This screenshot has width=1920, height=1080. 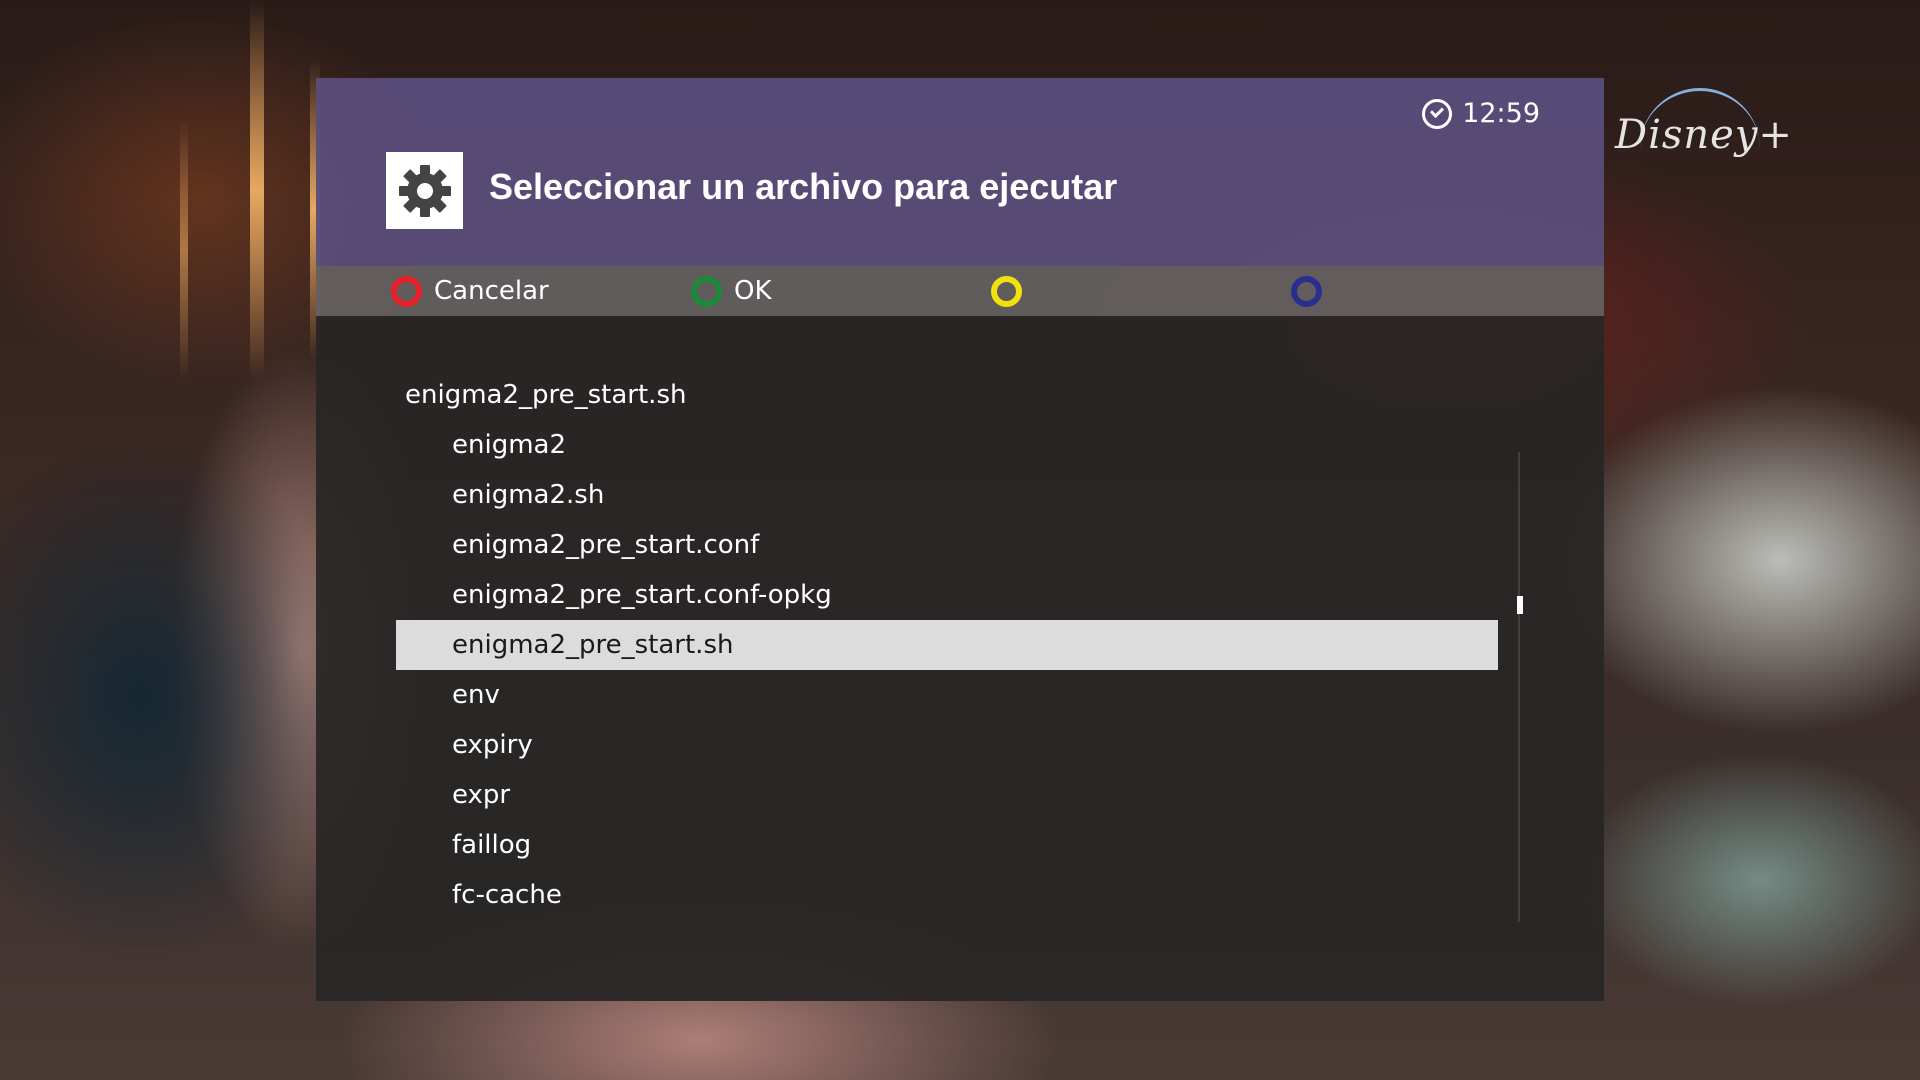 What do you see at coordinates (947, 645) in the screenshot?
I see `file-list-item-selected: enigma2_pre_start.sh` at bounding box center [947, 645].